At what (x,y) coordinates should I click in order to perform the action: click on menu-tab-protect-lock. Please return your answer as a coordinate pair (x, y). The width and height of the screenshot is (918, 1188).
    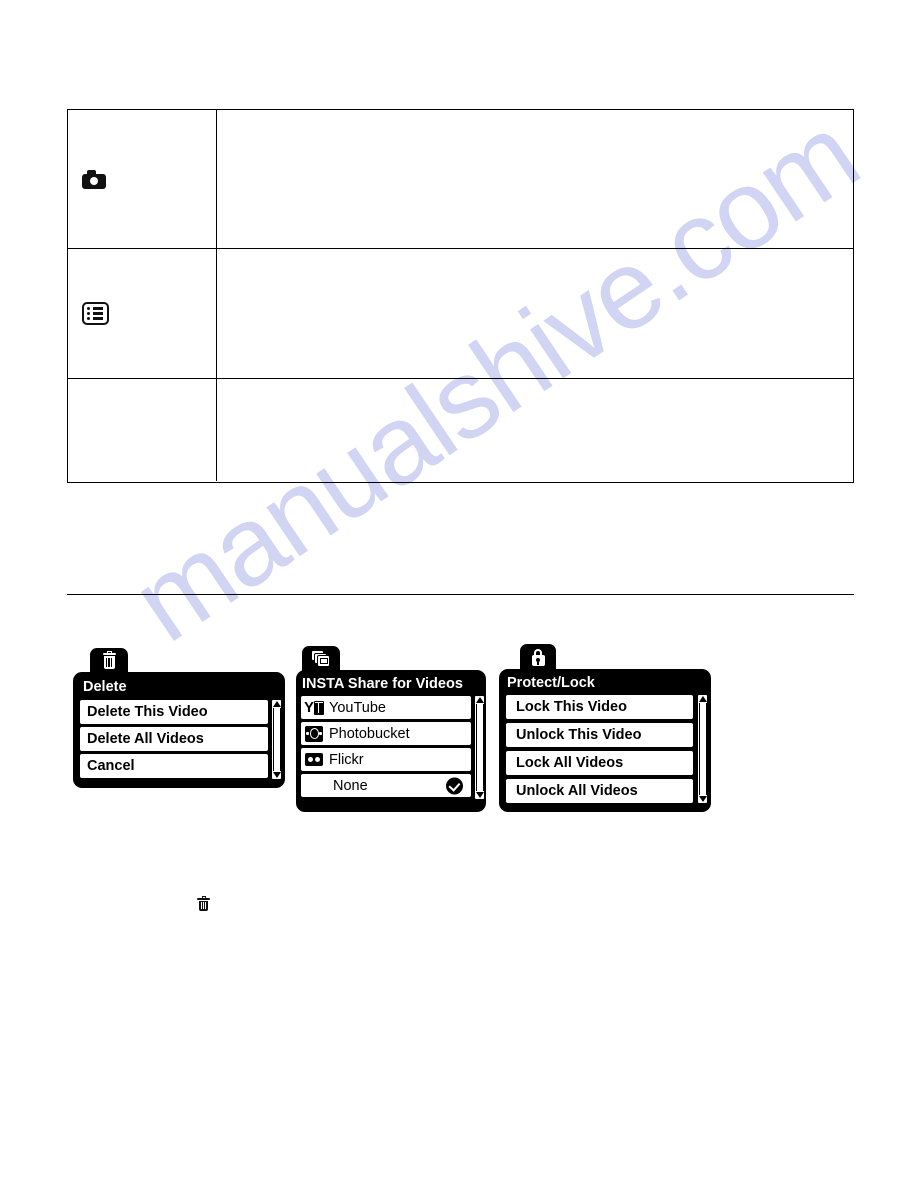
    Looking at the image, I should click on (538, 657).